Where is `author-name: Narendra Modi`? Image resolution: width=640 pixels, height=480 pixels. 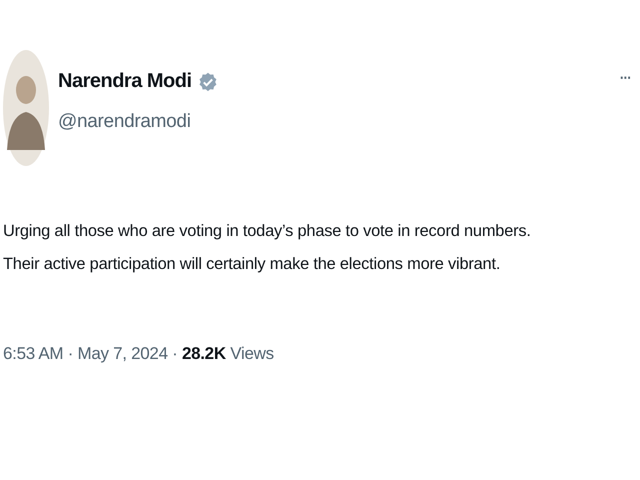
author-name: Narendra Modi is located at coordinates (125, 81).